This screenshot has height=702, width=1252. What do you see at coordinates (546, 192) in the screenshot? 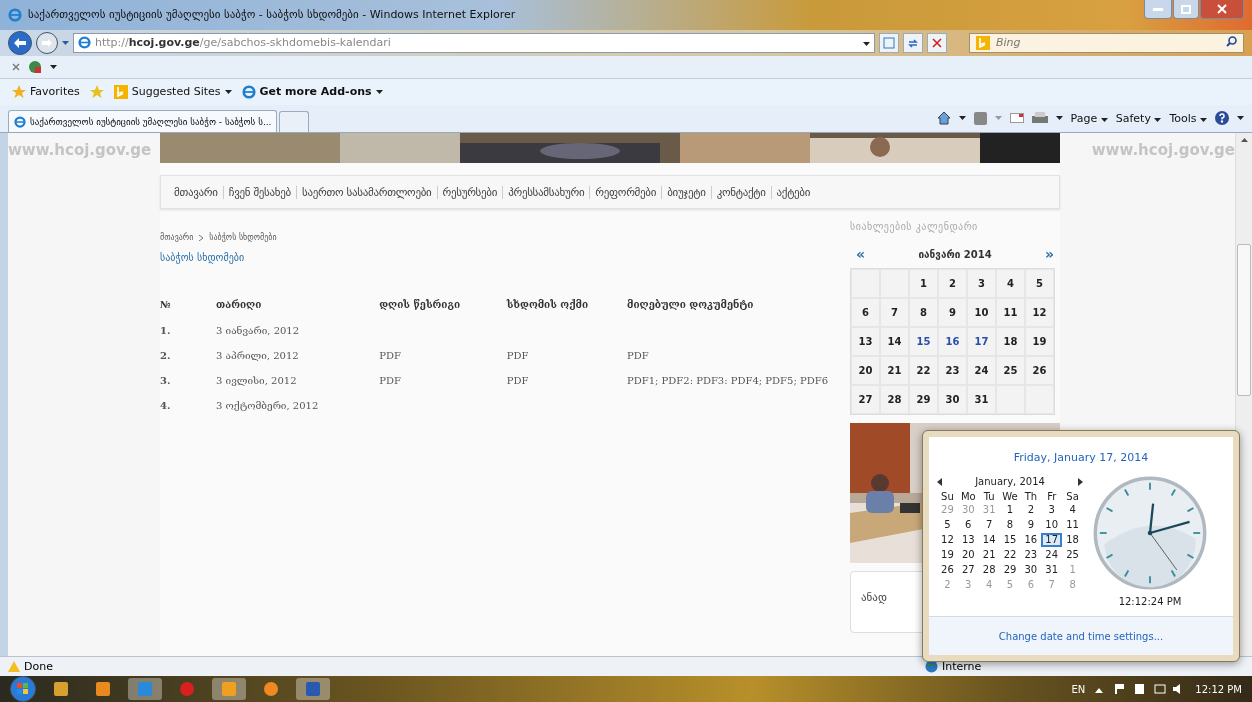
I see `nav-link: პრესსამსახური` at bounding box center [546, 192].